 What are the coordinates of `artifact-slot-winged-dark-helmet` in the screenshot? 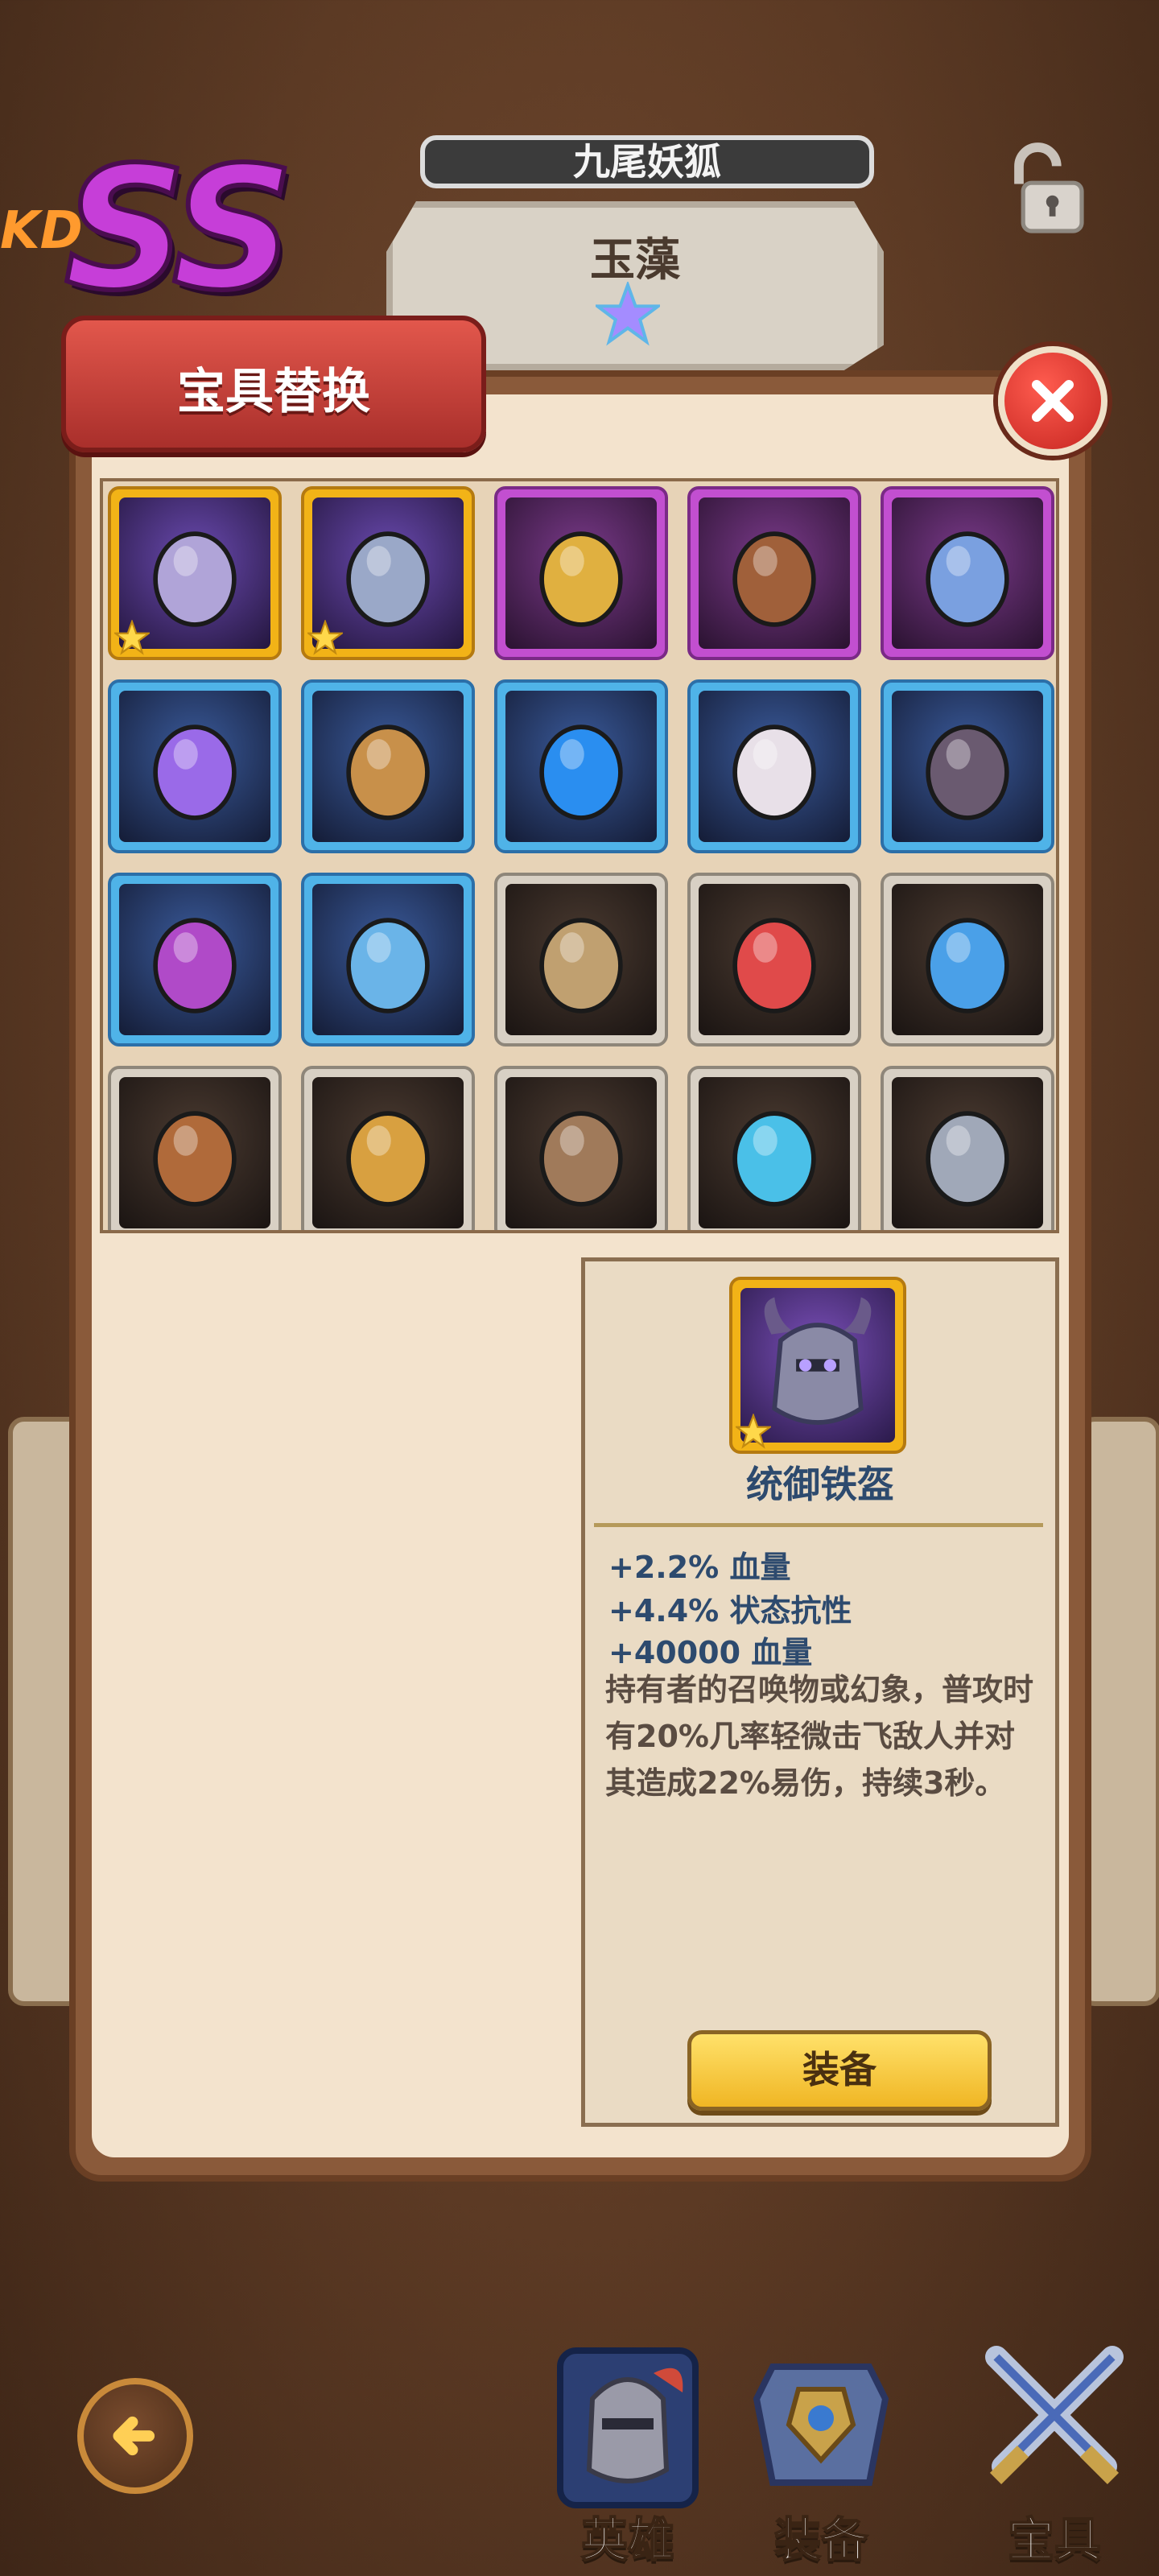 It's located at (774, 573).